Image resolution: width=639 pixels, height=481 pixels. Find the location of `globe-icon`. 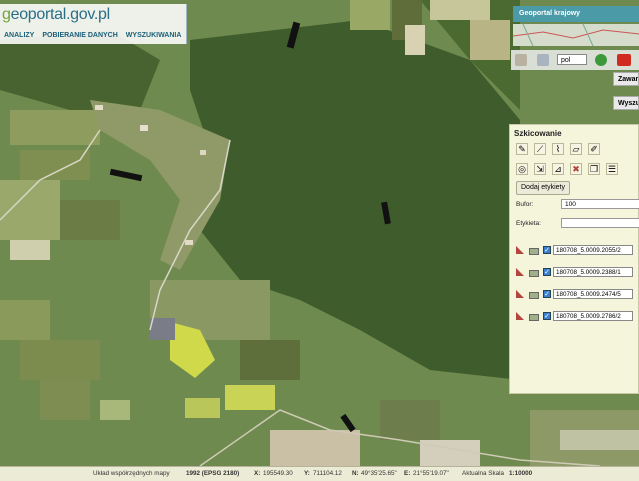

globe-icon is located at coordinates (601, 60).